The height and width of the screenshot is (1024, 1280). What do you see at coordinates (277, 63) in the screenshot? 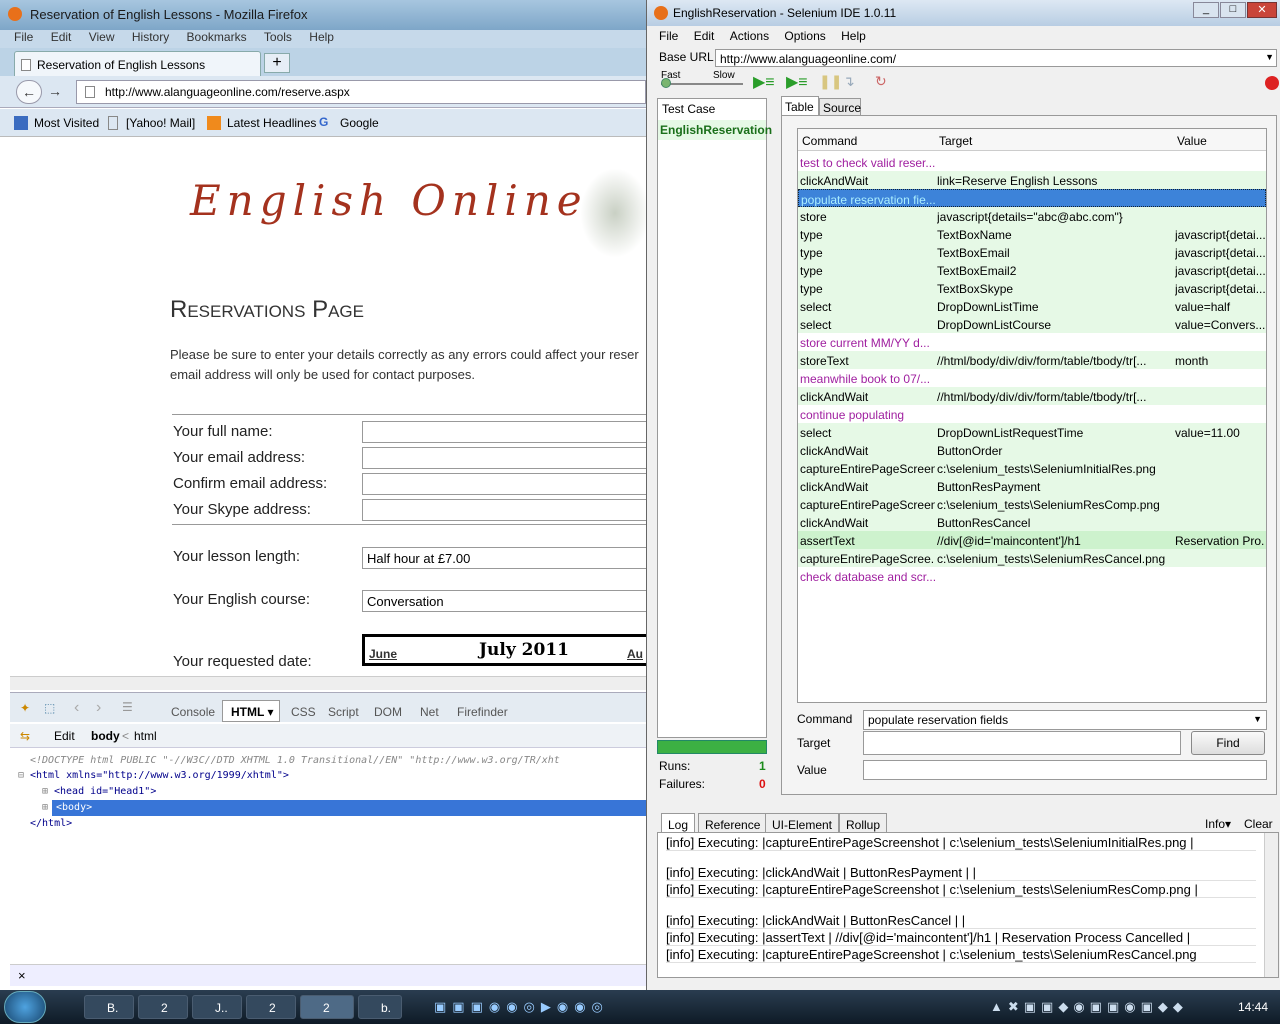
I see `new-tab-button: +` at bounding box center [277, 63].